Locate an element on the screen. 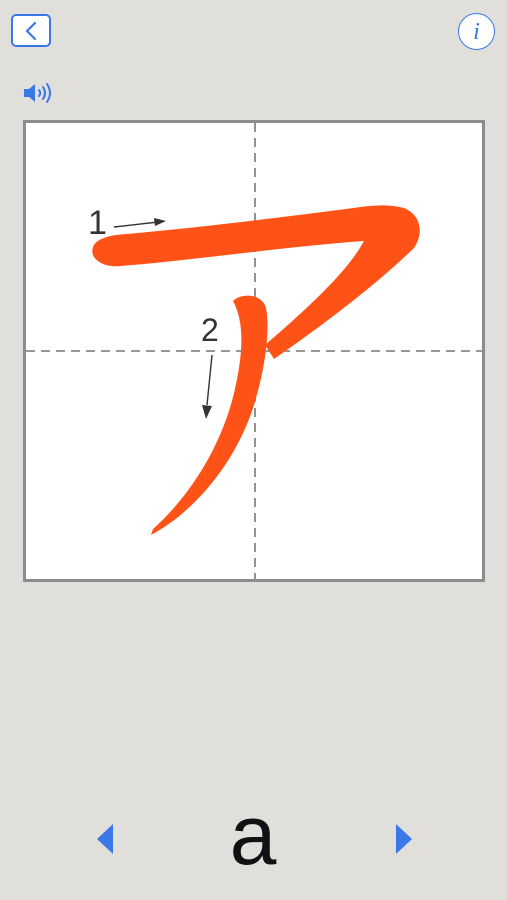 This screenshot has width=507, height=900. triangle-right-icon is located at coordinates (404, 839).